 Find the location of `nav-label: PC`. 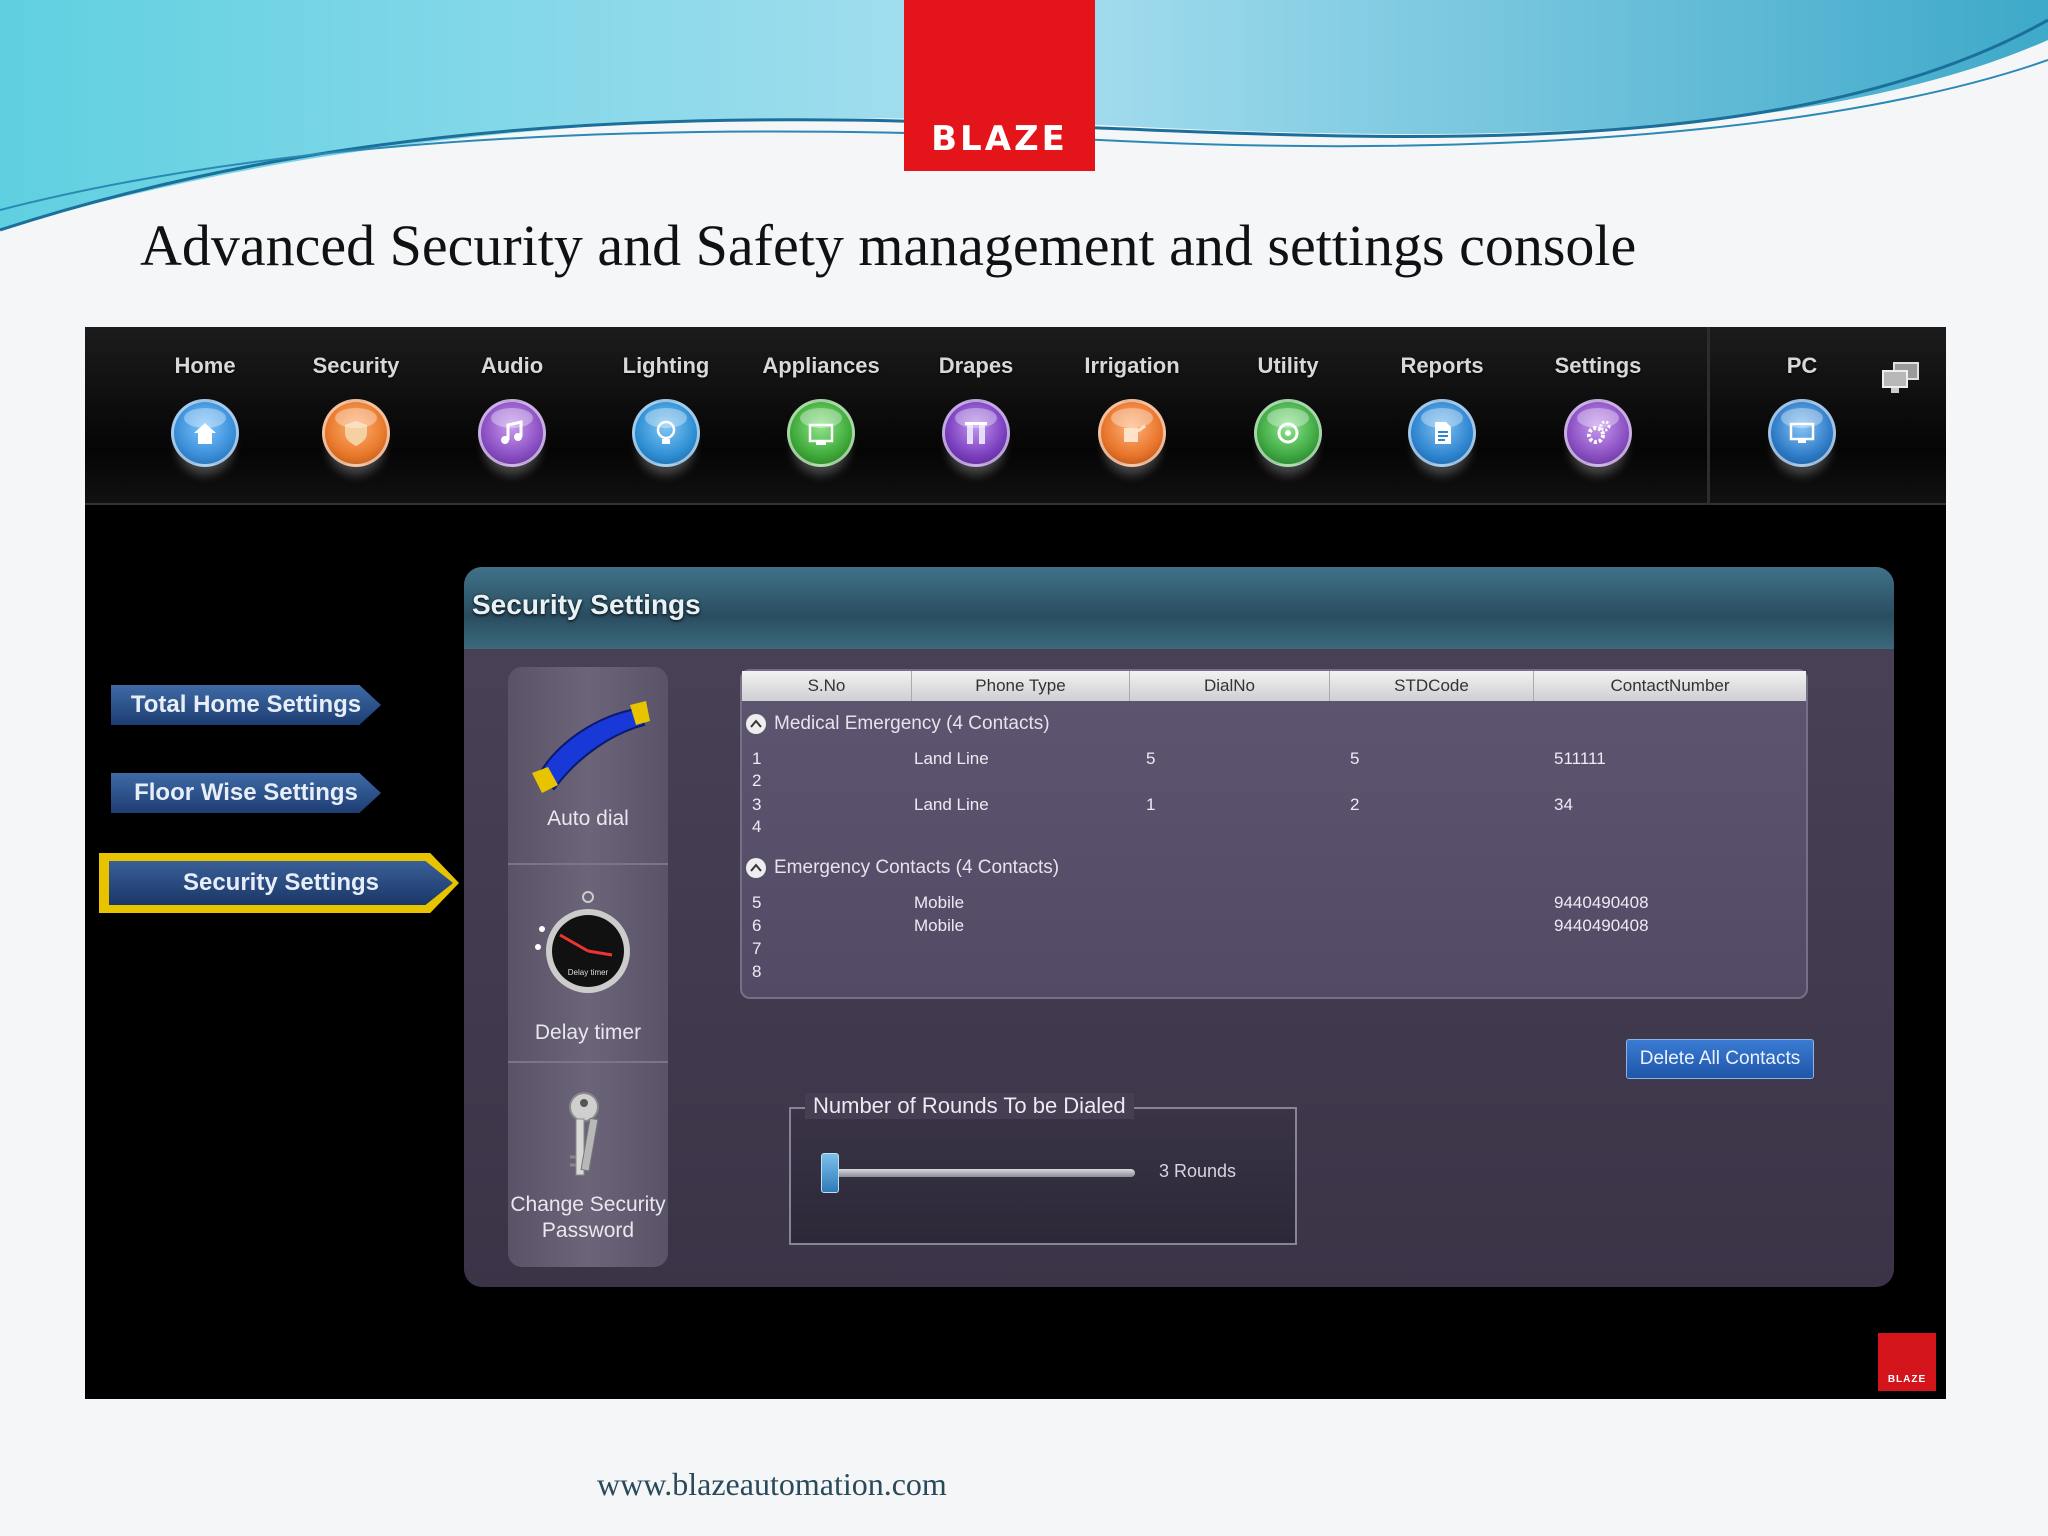

nav-label: PC is located at coordinates (1802, 365).